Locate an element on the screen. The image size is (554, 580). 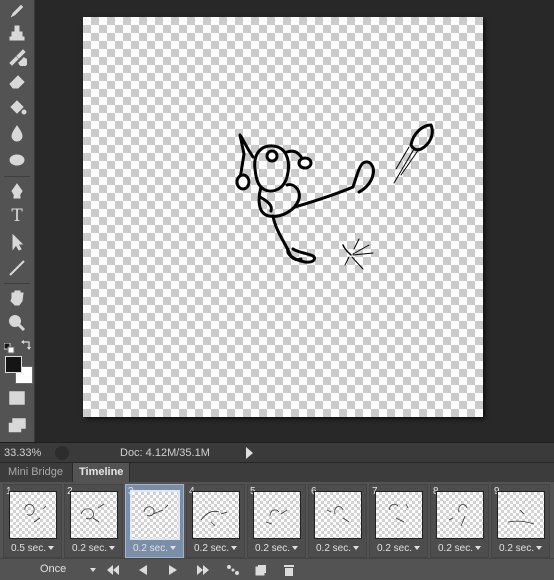
panel-tab-bar: Mini Bridge Timeline is located at coordinates (277, 472).